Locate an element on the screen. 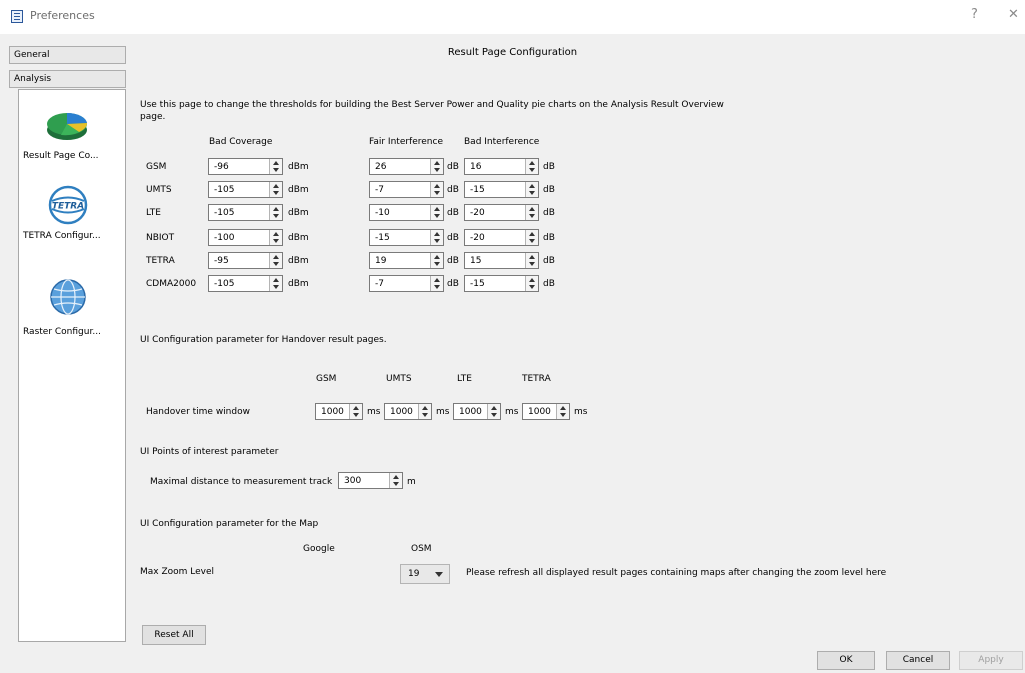  poi-unit: m is located at coordinates (411, 482).